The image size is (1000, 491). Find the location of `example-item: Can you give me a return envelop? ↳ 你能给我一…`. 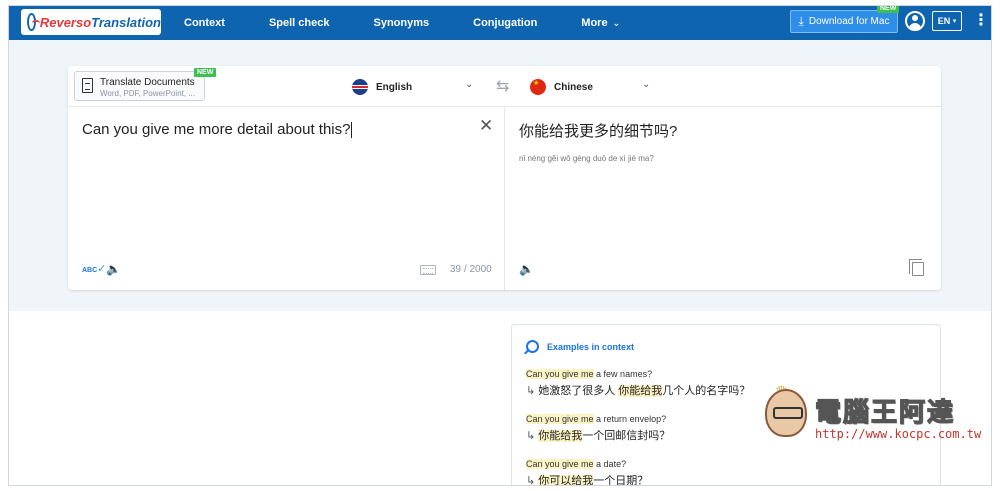

example-item: Can you give me a return envelop? ↳ 你能给我一… is located at coordinates (598, 428).